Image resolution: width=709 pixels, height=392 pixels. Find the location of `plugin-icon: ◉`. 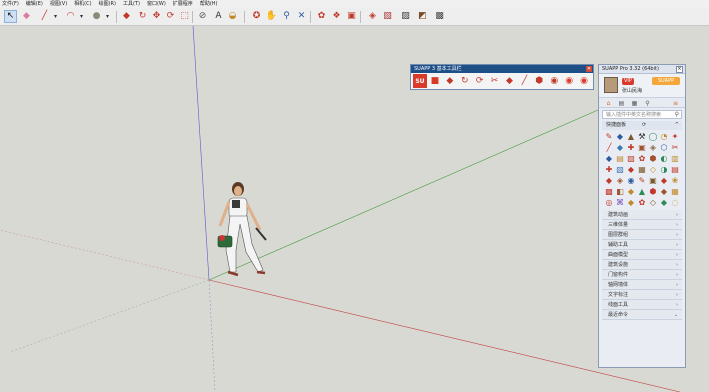

plugin-icon: ◉ is located at coordinates (631, 181).